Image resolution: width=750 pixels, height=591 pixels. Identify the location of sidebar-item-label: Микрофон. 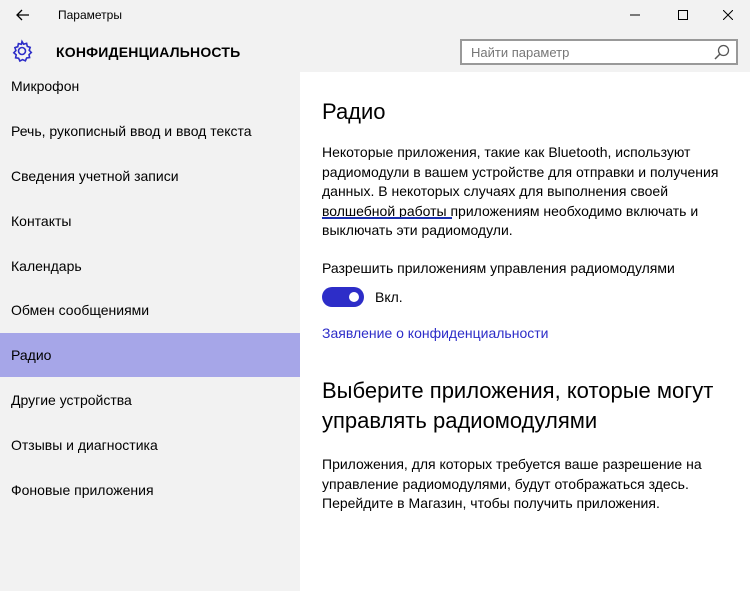
(45, 86).